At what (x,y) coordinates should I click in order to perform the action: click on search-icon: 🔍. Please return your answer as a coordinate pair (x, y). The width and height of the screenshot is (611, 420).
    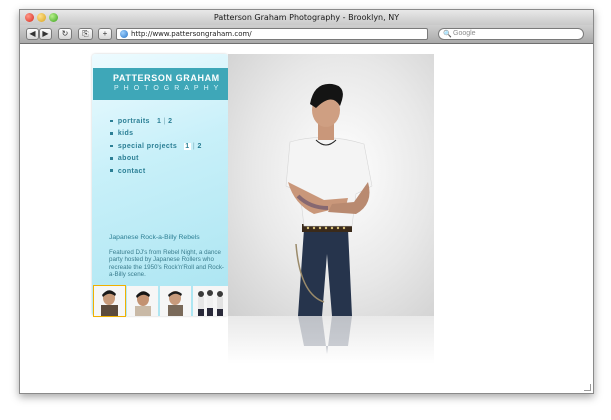
    Looking at the image, I should click on (447, 34).